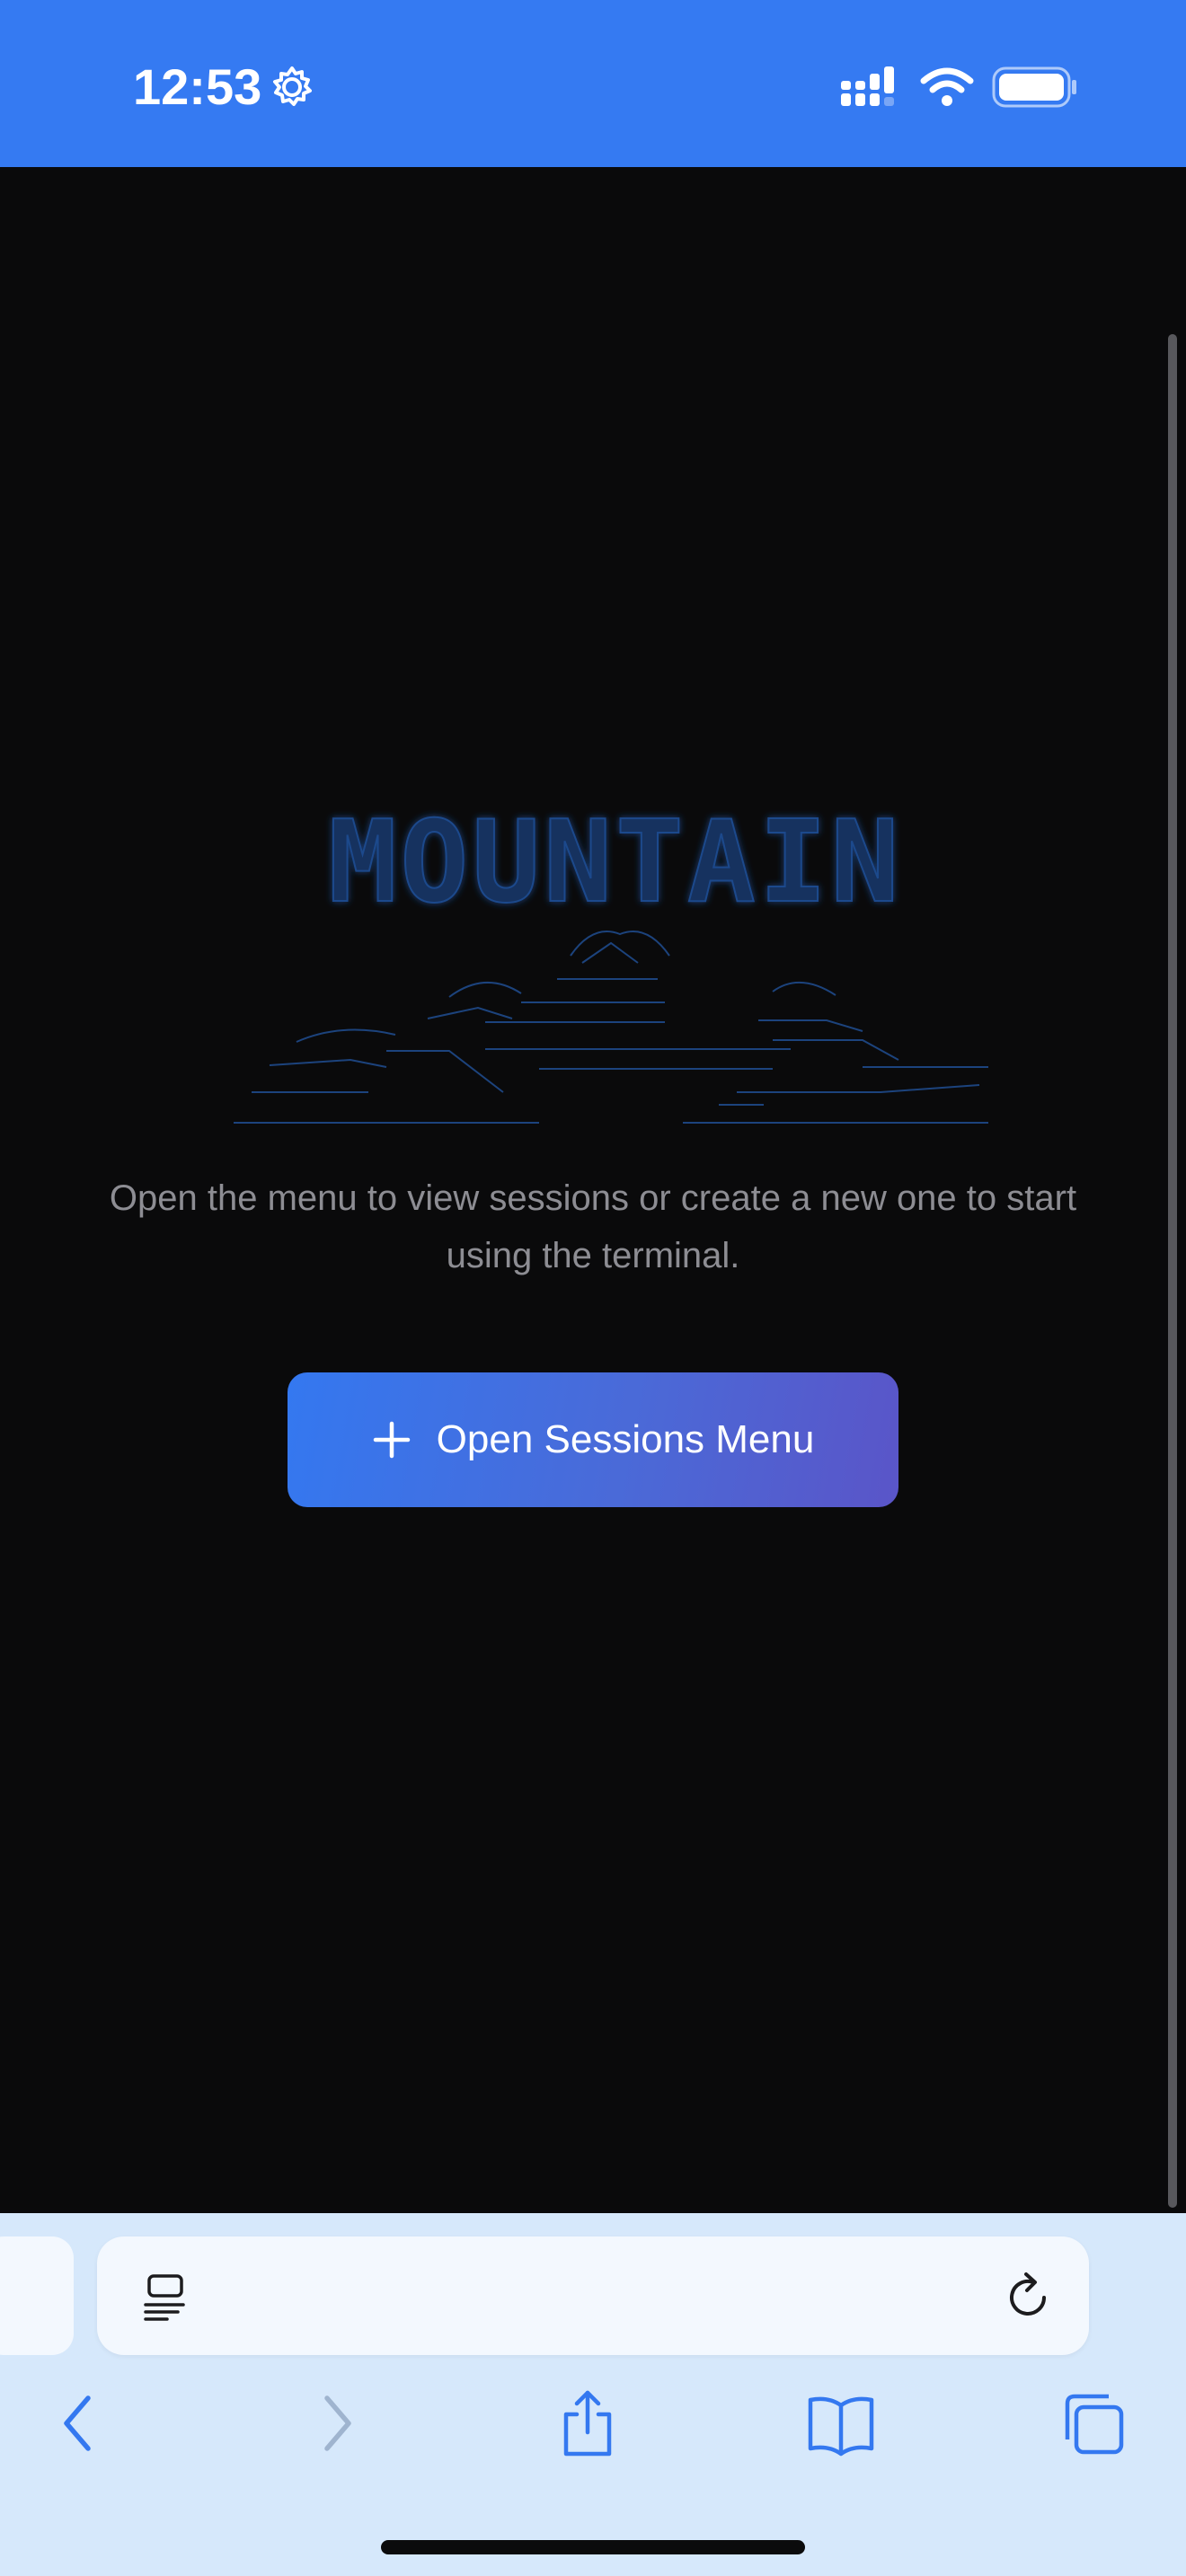 The image size is (1186, 2576). I want to click on status-bar: 12:53, so click(593, 83).